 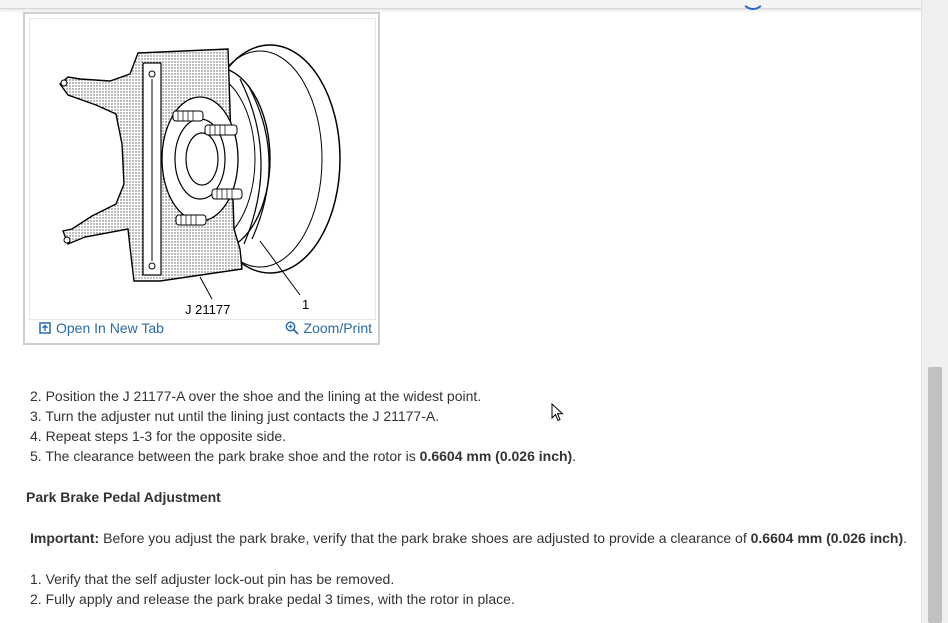 What do you see at coordinates (45, 328) in the screenshot?
I see `open-in-new-tab-icon` at bounding box center [45, 328].